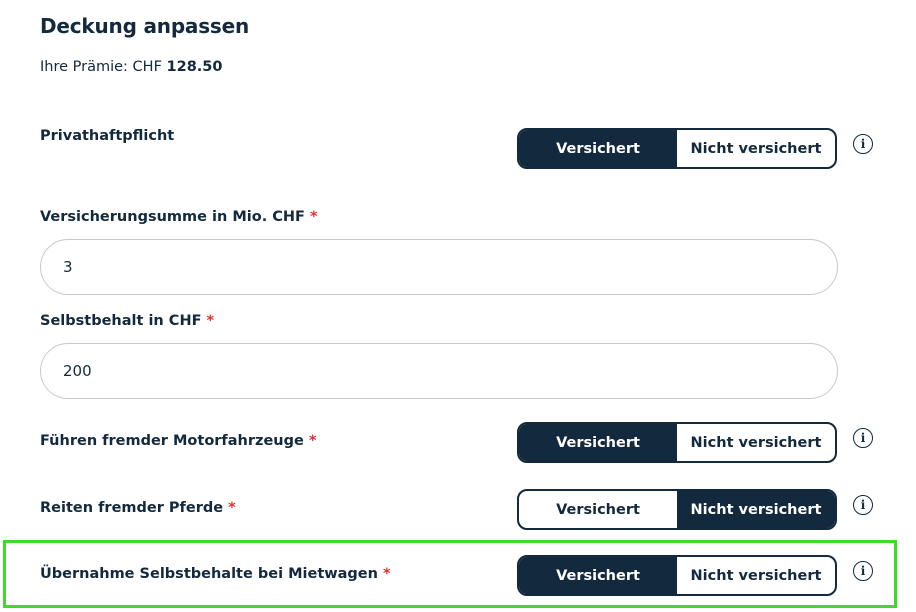  Describe the element at coordinates (439, 371) in the screenshot. I see `selbstbehalt-input` at that location.